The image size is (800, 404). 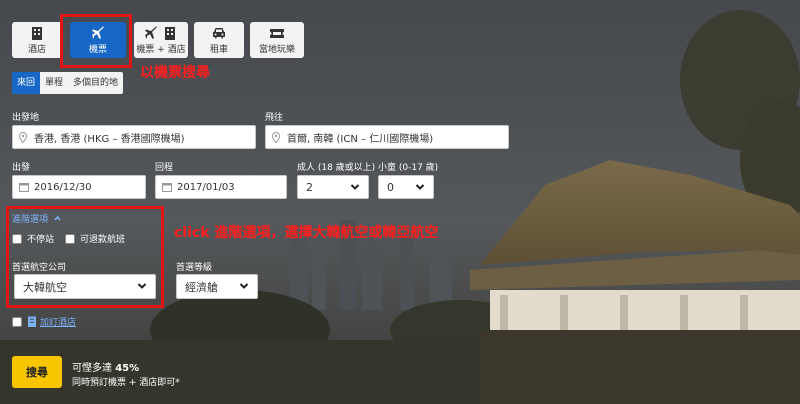 I want to click on trip-type-multicity: 多個目的地, so click(x=95, y=83).